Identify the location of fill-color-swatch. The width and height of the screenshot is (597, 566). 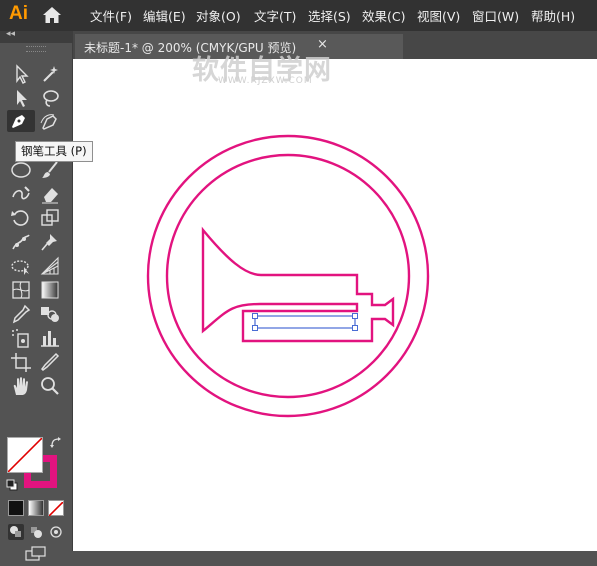
(25, 455).